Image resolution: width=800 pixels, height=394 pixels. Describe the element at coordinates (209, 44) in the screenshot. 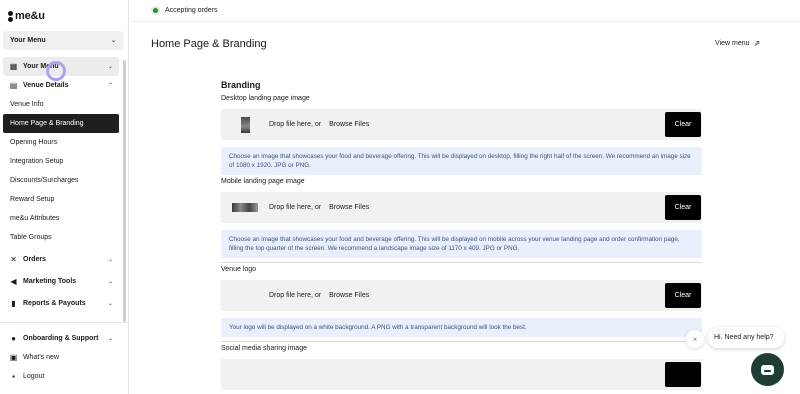

I see `page-title: Home Page & Branding` at that location.